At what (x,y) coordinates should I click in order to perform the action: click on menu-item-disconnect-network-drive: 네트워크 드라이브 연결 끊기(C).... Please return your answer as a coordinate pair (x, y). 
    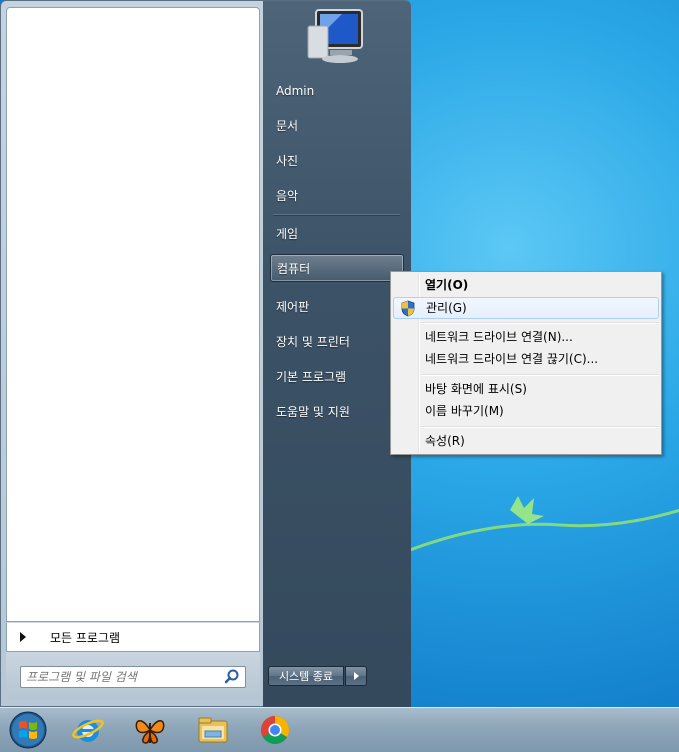
    Looking at the image, I should click on (526, 359).